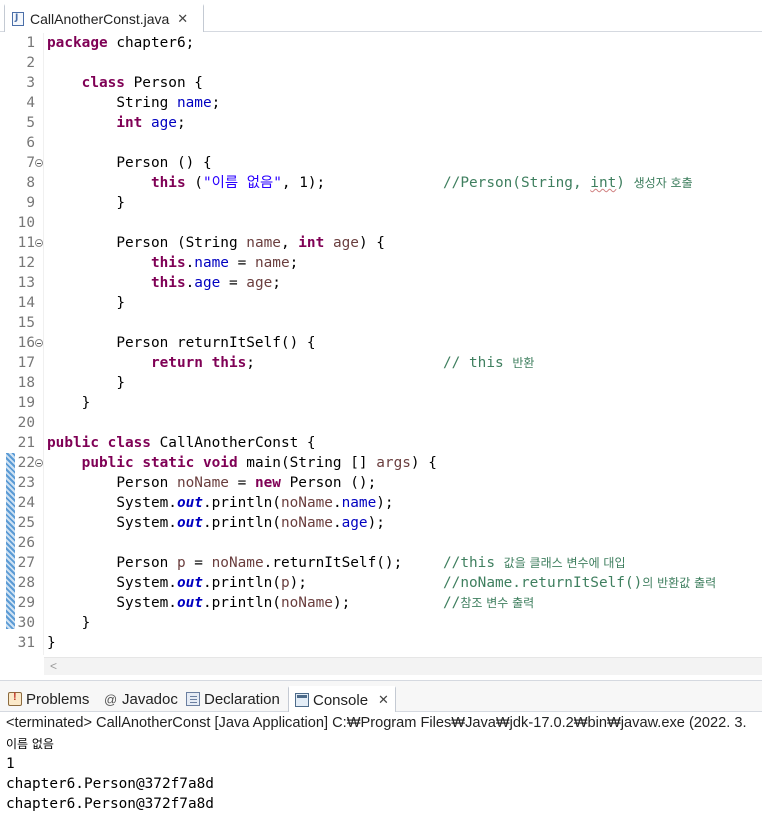  Describe the element at coordinates (30, 43) in the screenshot. I see `line-number: 1` at that location.